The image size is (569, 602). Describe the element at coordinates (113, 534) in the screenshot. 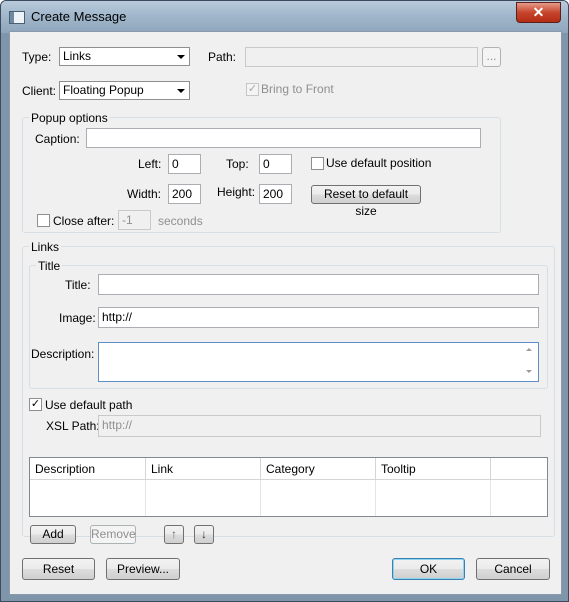

I see `remove-link-button: Remove` at that location.